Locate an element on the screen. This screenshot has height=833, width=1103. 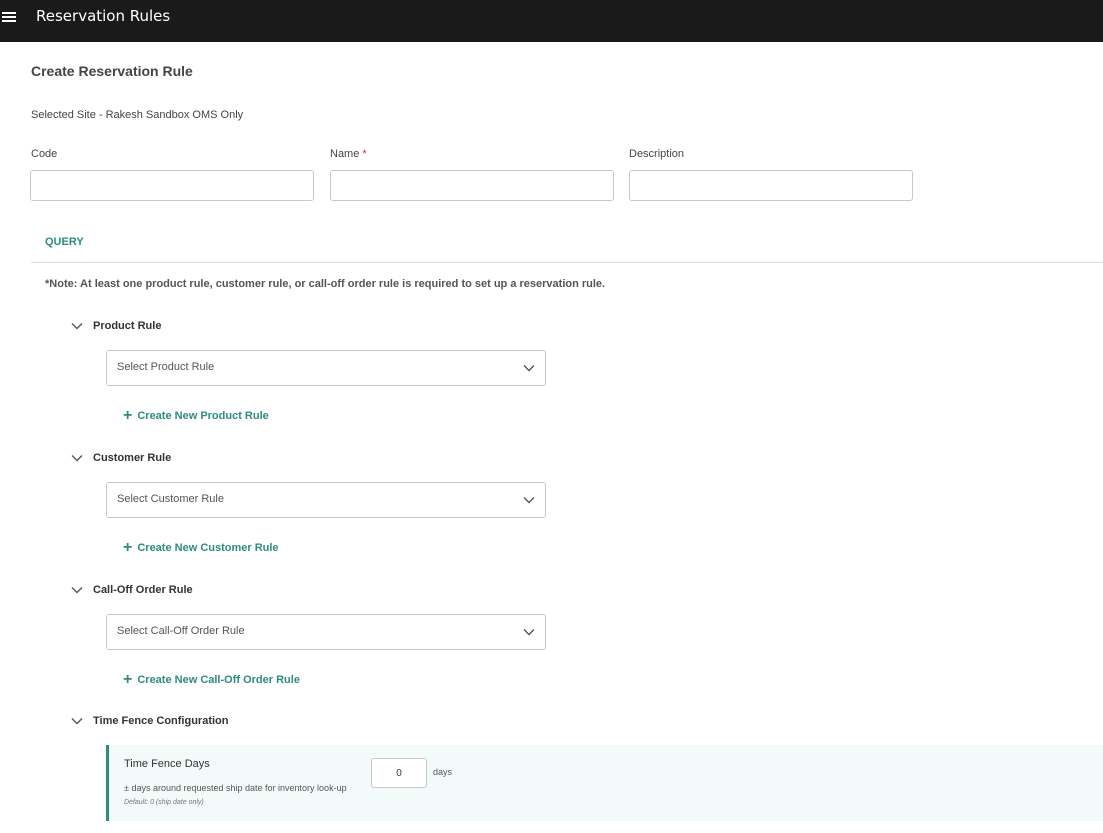
customer-rule-toggle: Customer Rule is located at coordinates (120, 458).